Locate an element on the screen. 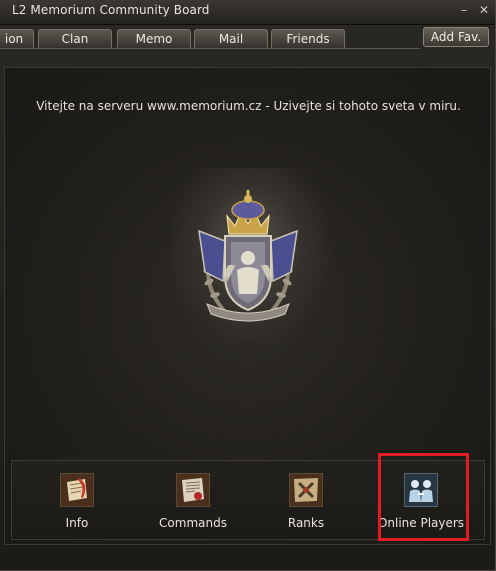 This screenshot has height=571, width=496. commands-shortcut: Commands is located at coordinates (193, 500).